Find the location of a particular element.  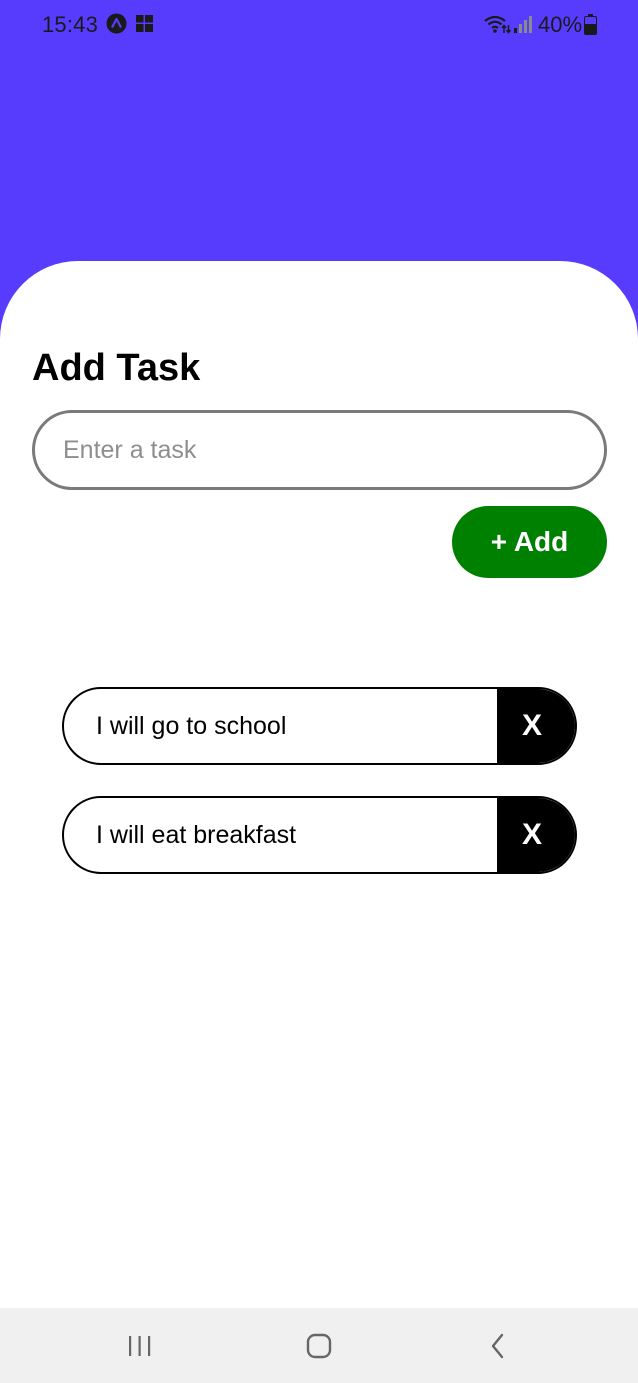

status-time: 15:43 is located at coordinates (70, 24).